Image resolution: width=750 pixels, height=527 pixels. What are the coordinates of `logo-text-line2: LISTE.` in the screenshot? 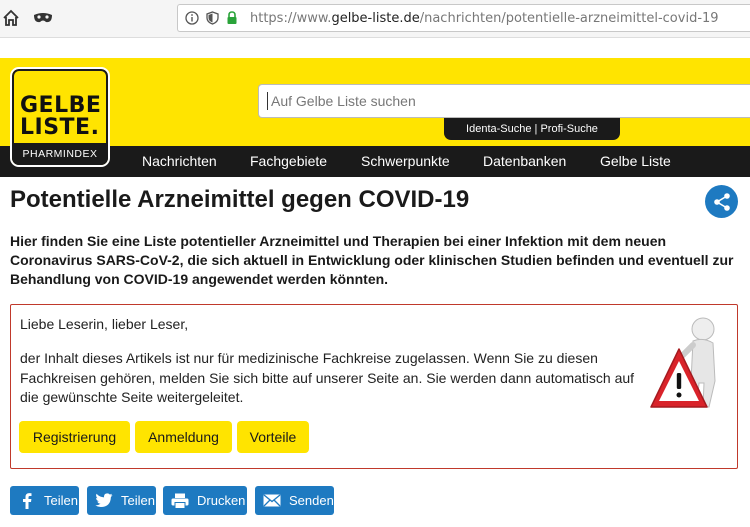 It's located at (60, 127).